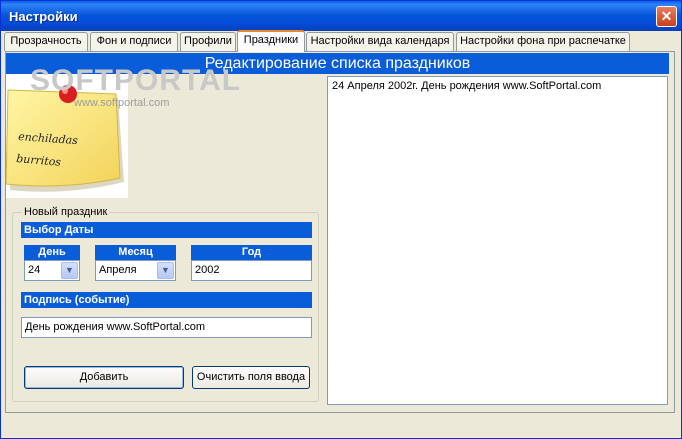 This screenshot has width=682, height=439. Describe the element at coordinates (271, 41) in the screenshot. I see `tab-holidays: Праздники` at that location.